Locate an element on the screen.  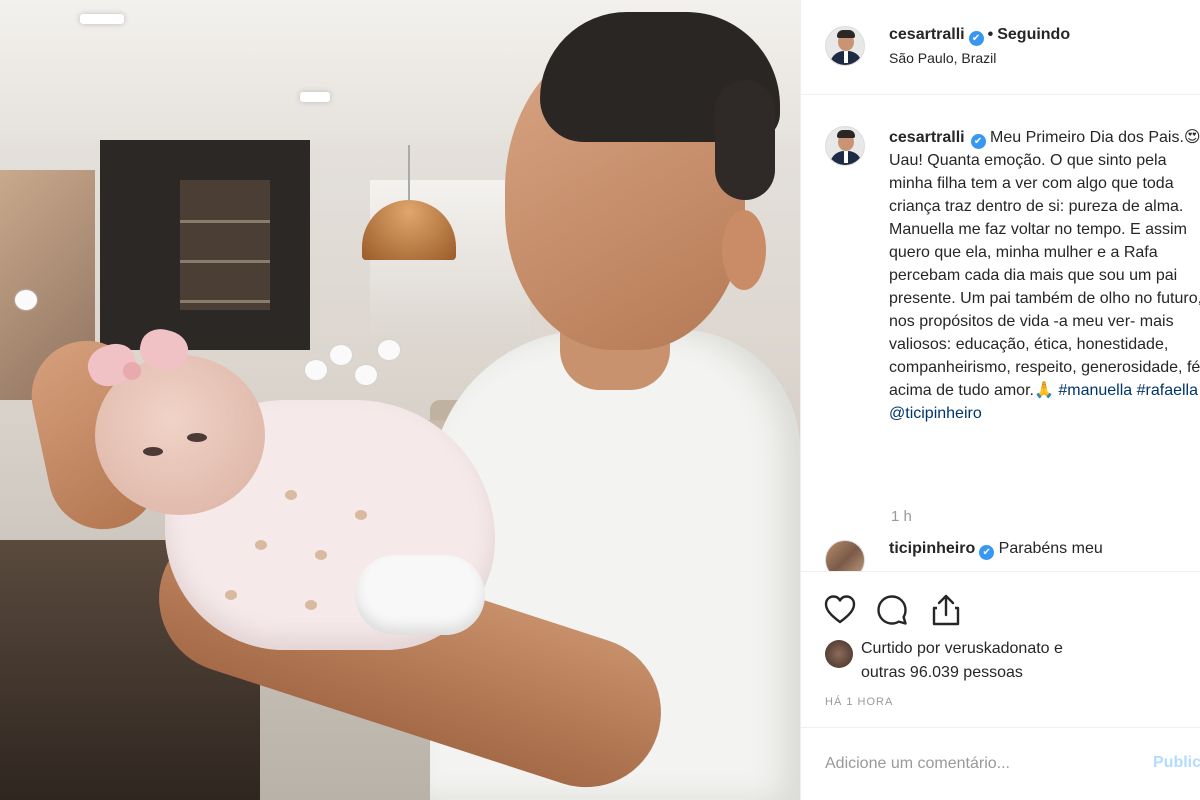
post-timestamp: HÁ 1 HORA is located at coordinates (859, 702).